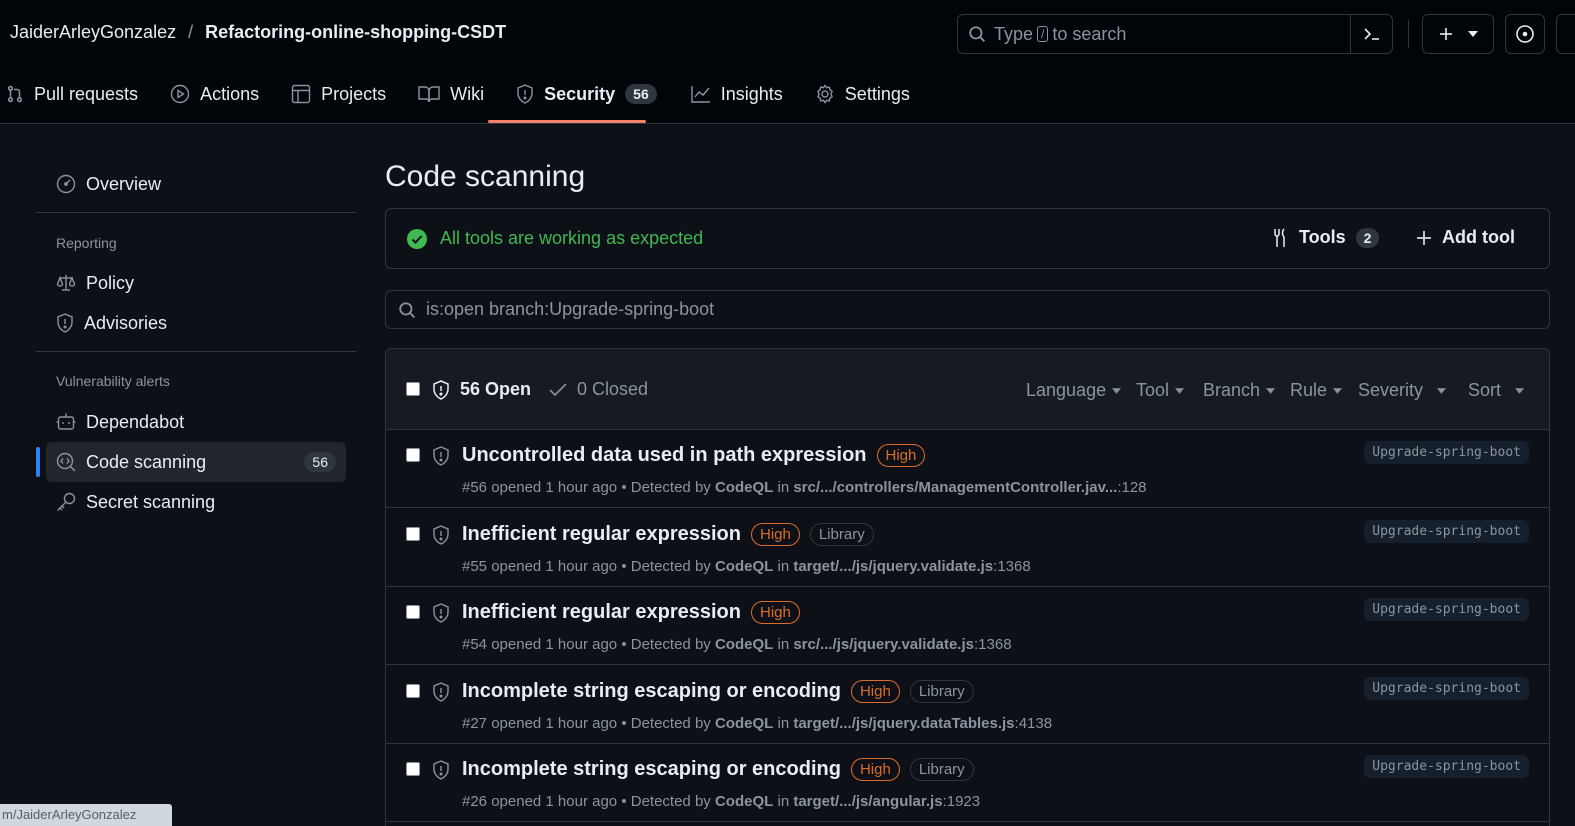  I want to click on sidebar-heading-reporting: Reporting, so click(86, 243).